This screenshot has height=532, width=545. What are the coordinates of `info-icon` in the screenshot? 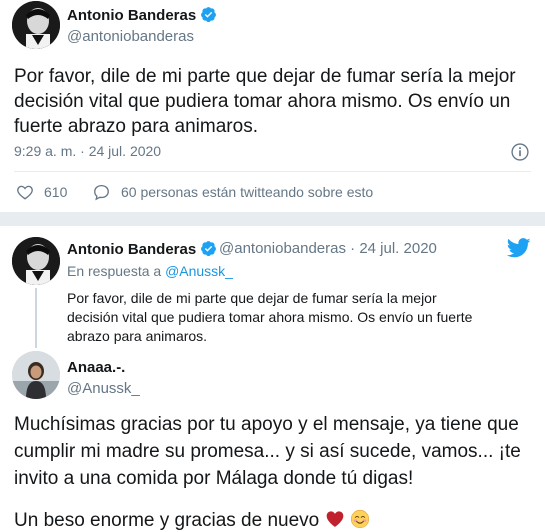 It's located at (520, 152).